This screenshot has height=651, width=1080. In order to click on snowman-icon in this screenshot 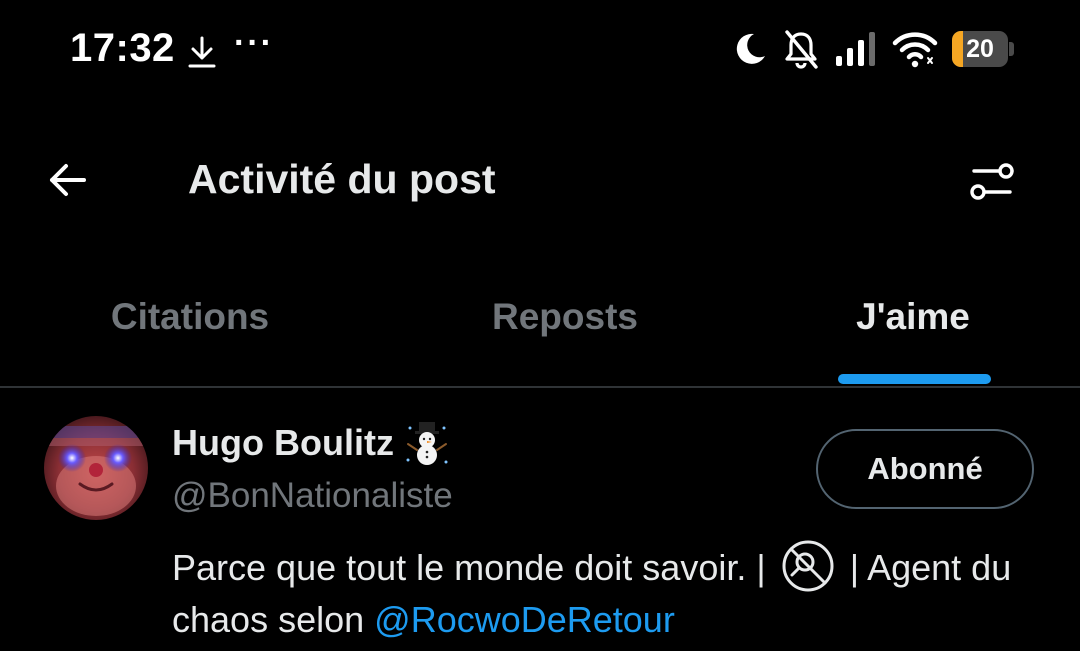, I will do `click(427, 443)`.